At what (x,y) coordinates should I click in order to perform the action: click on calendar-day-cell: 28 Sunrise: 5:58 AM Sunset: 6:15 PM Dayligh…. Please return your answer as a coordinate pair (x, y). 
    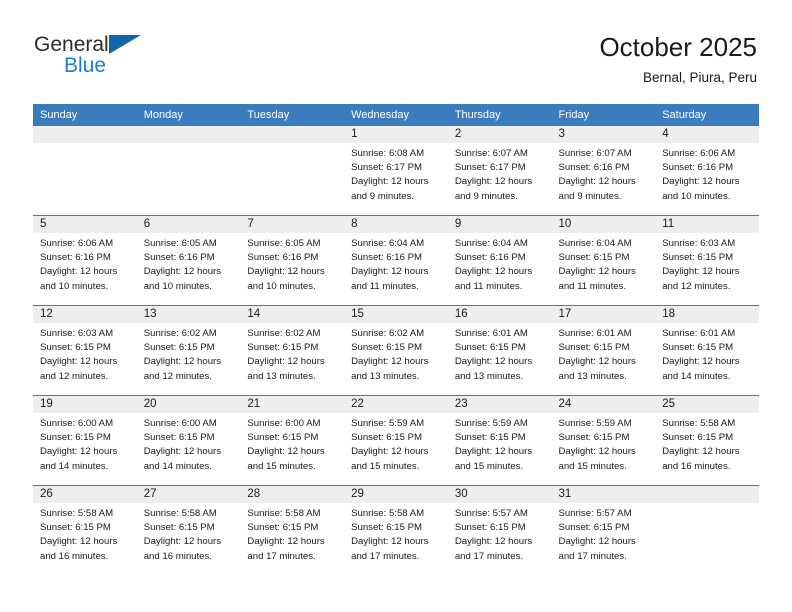
    Looking at the image, I should click on (292, 530).